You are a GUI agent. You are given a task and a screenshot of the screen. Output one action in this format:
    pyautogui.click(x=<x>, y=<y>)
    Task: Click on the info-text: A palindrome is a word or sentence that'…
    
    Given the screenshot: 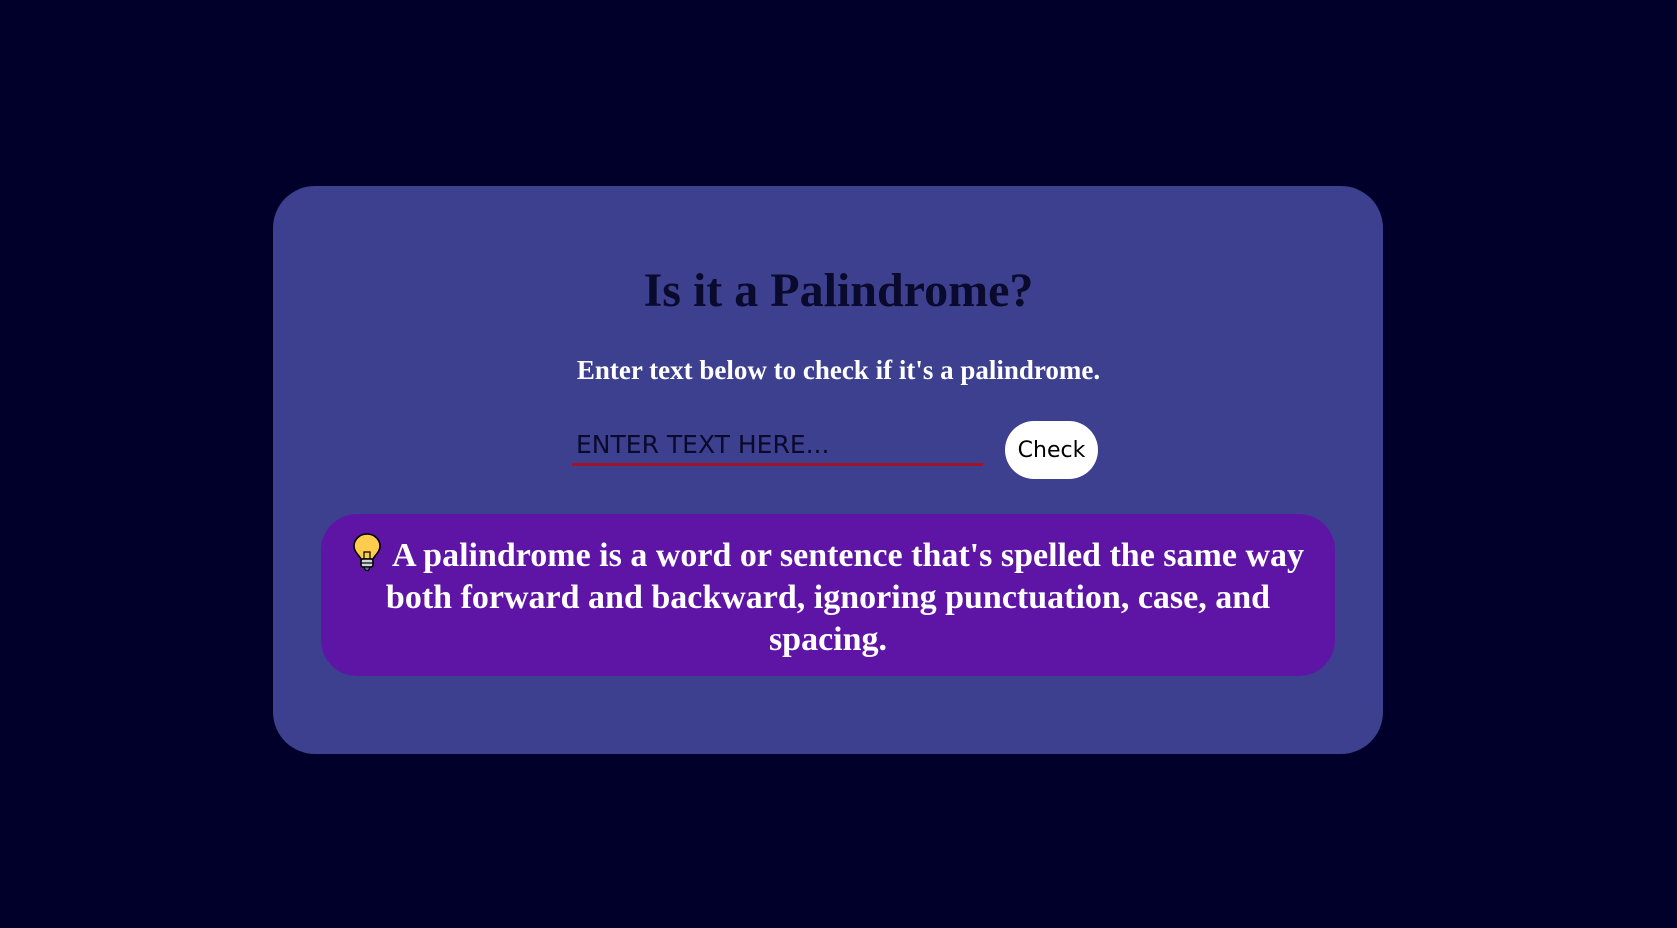 What is the action you would take?
    pyautogui.click(x=844, y=597)
    